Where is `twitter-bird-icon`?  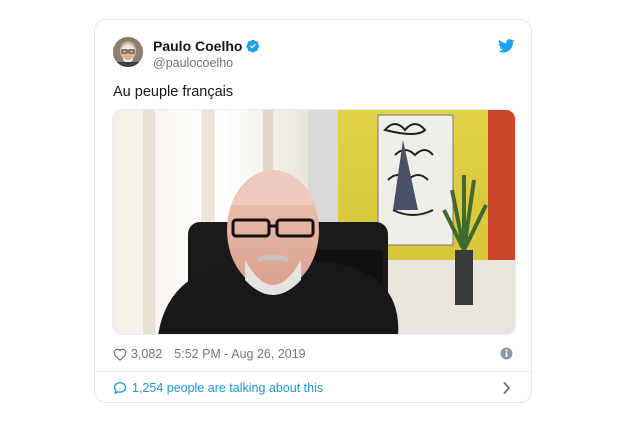 twitter-bird-icon is located at coordinates (506, 46).